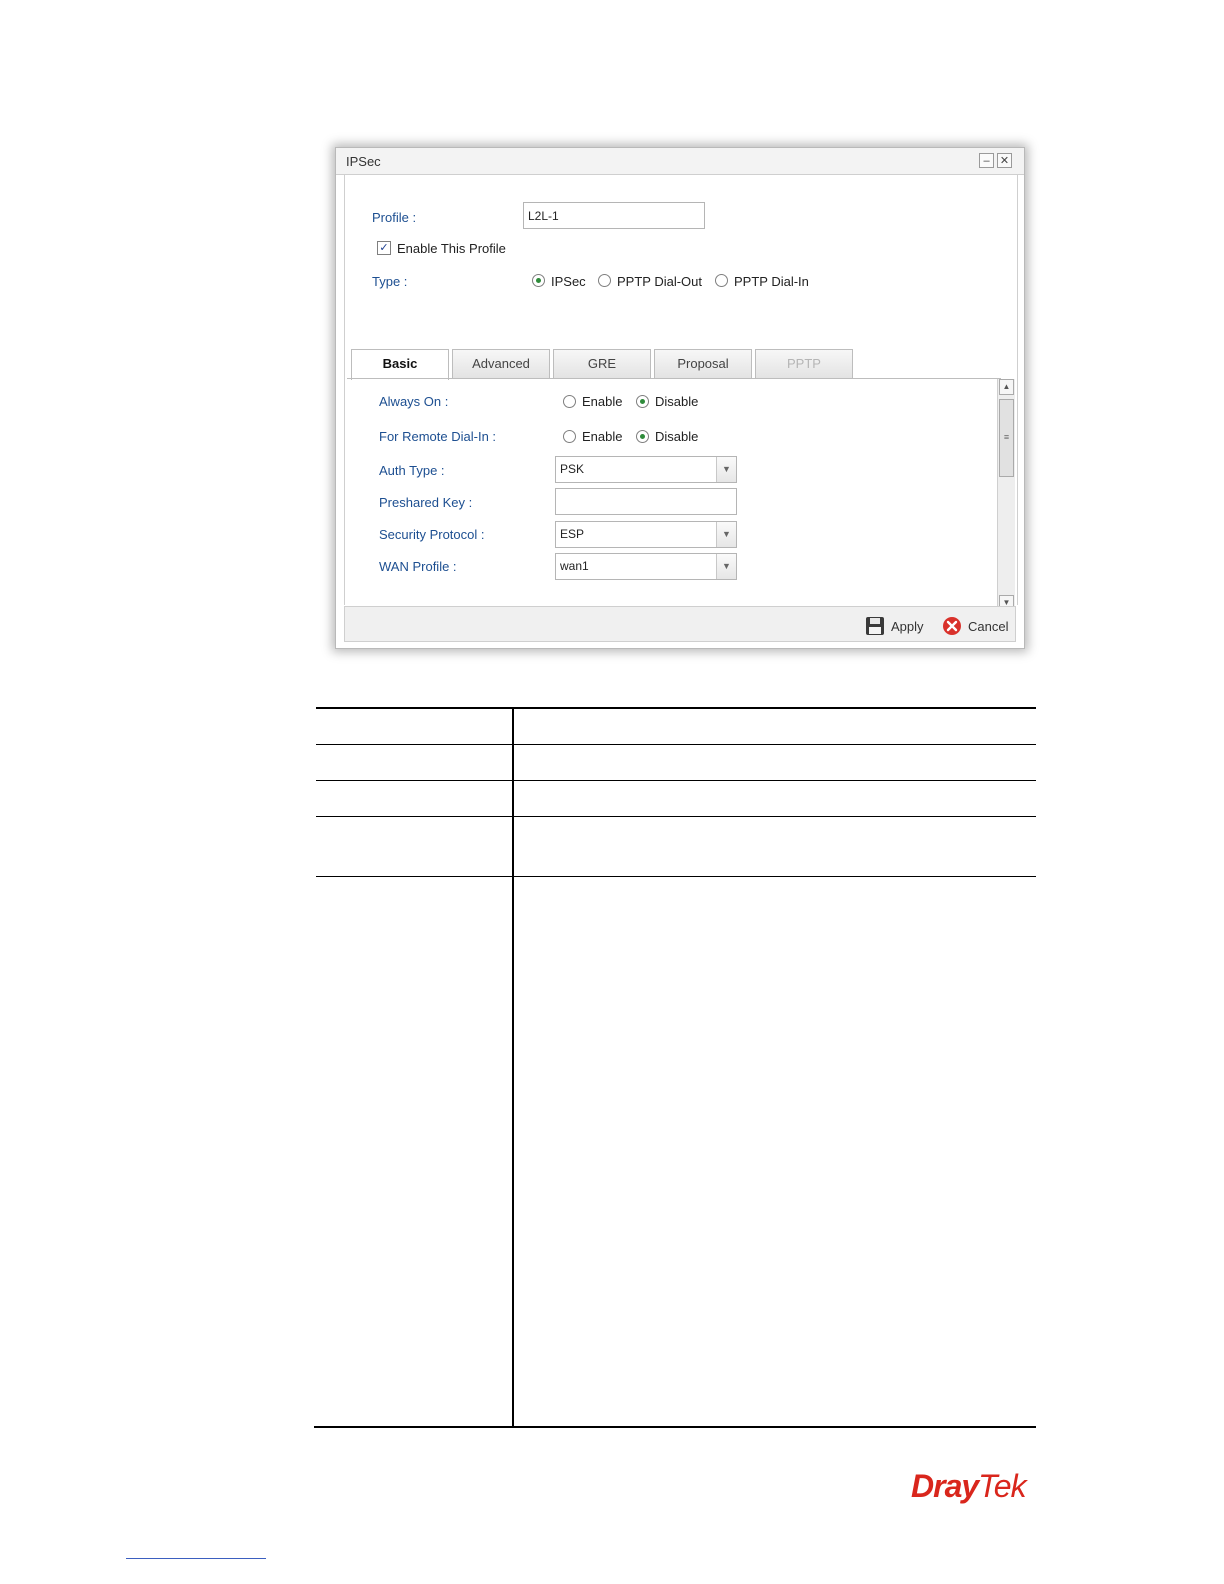 The image size is (1224, 1584). I want to click on cancel-icon, so click(952, 626).